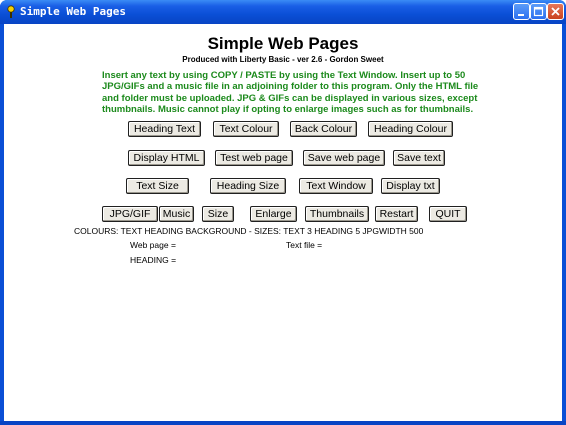 This screenshot has width=566, height=425. I want to click on maximize-icon, so click(538, 11).